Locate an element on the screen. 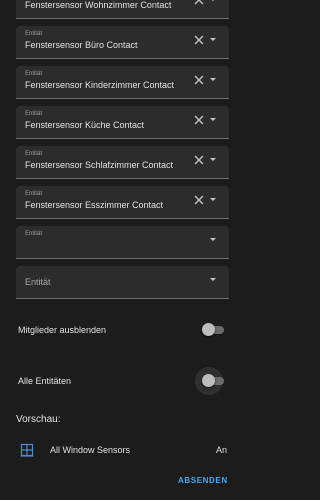 Image resolution: width=320 pixels, height=500 pixels. entity-value: Fenstersensor Schlafzimmer Contact is located at coordinates (99, 165).